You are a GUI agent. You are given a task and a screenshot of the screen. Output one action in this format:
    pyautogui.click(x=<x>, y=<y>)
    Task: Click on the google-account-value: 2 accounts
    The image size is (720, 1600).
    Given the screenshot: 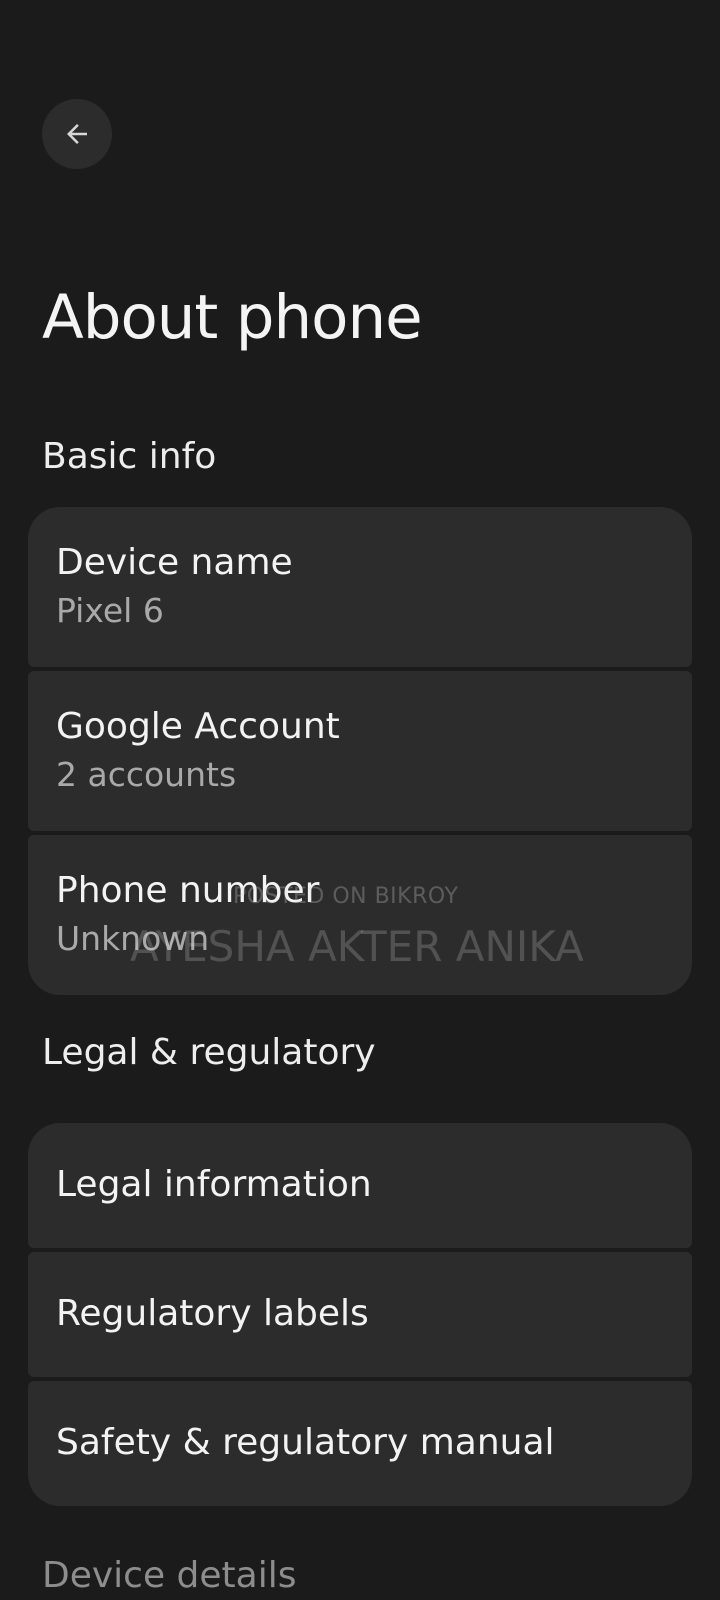 What is the action you would take?
    pyautogui.click(x=146, y=775)
    